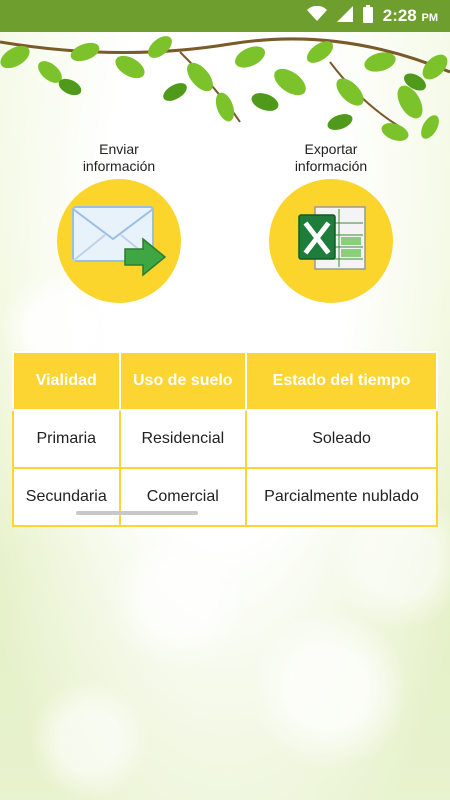  I want to click on horizontal-scrollbar, so click(137, 513).